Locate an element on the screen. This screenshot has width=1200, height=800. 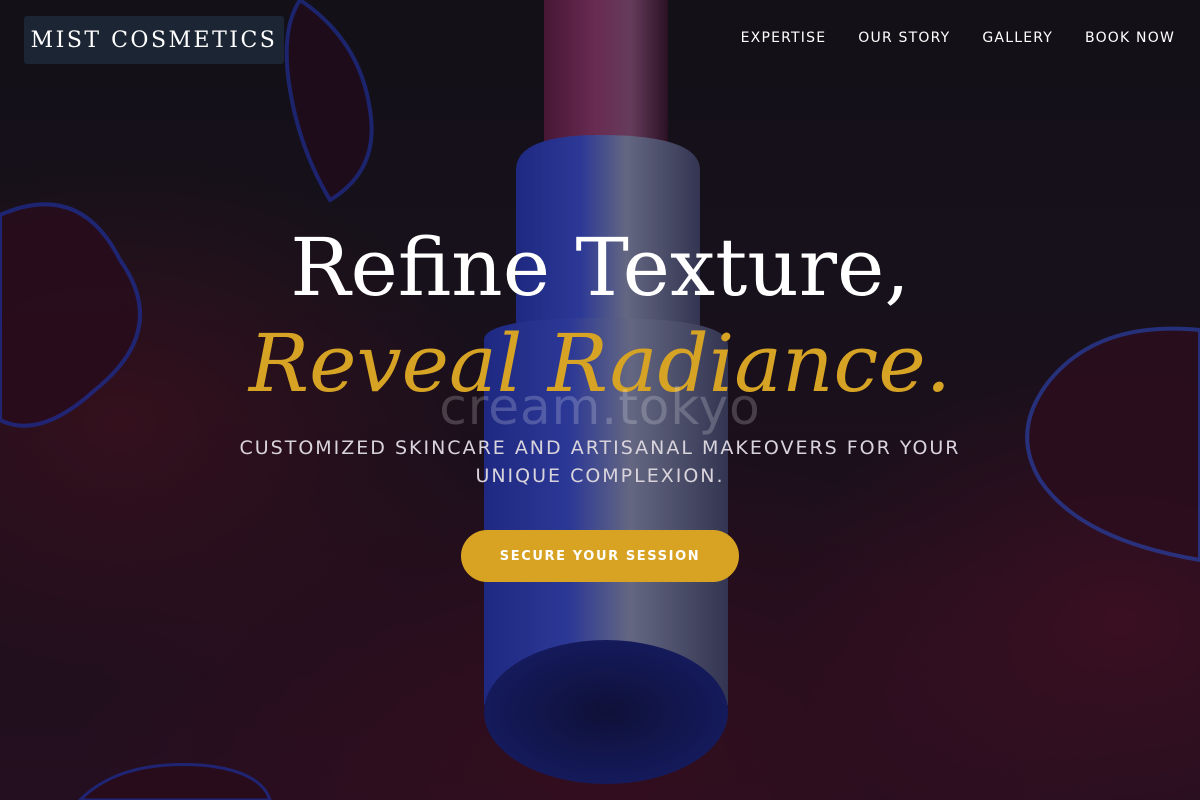
nav-item-expertise: EXPERTISE is located at coordinates (784, 38).